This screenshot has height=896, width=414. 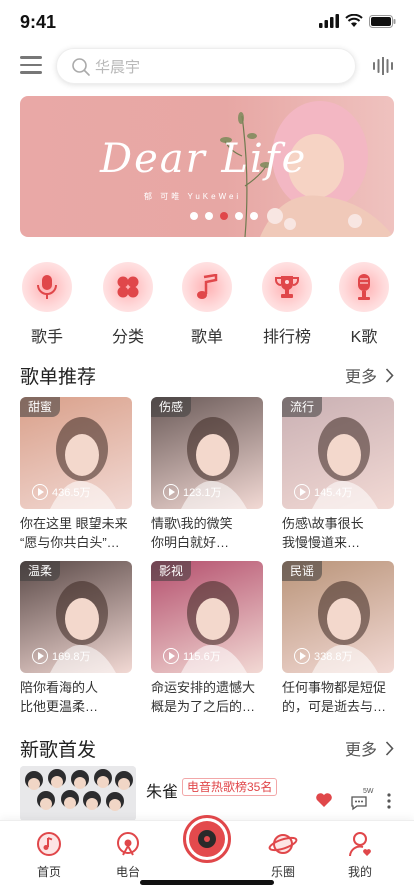 I want to click on playlist-tag: 影视, so click(x=171, y=571).